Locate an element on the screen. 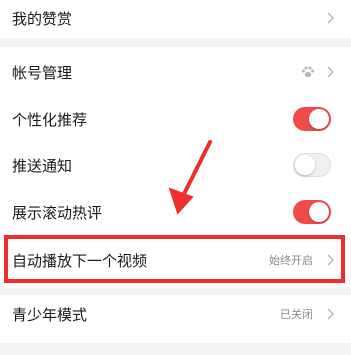 This screenshot has height=355, width=351. autoplay-value: 始终开启 is located at coordinates (291, 260).